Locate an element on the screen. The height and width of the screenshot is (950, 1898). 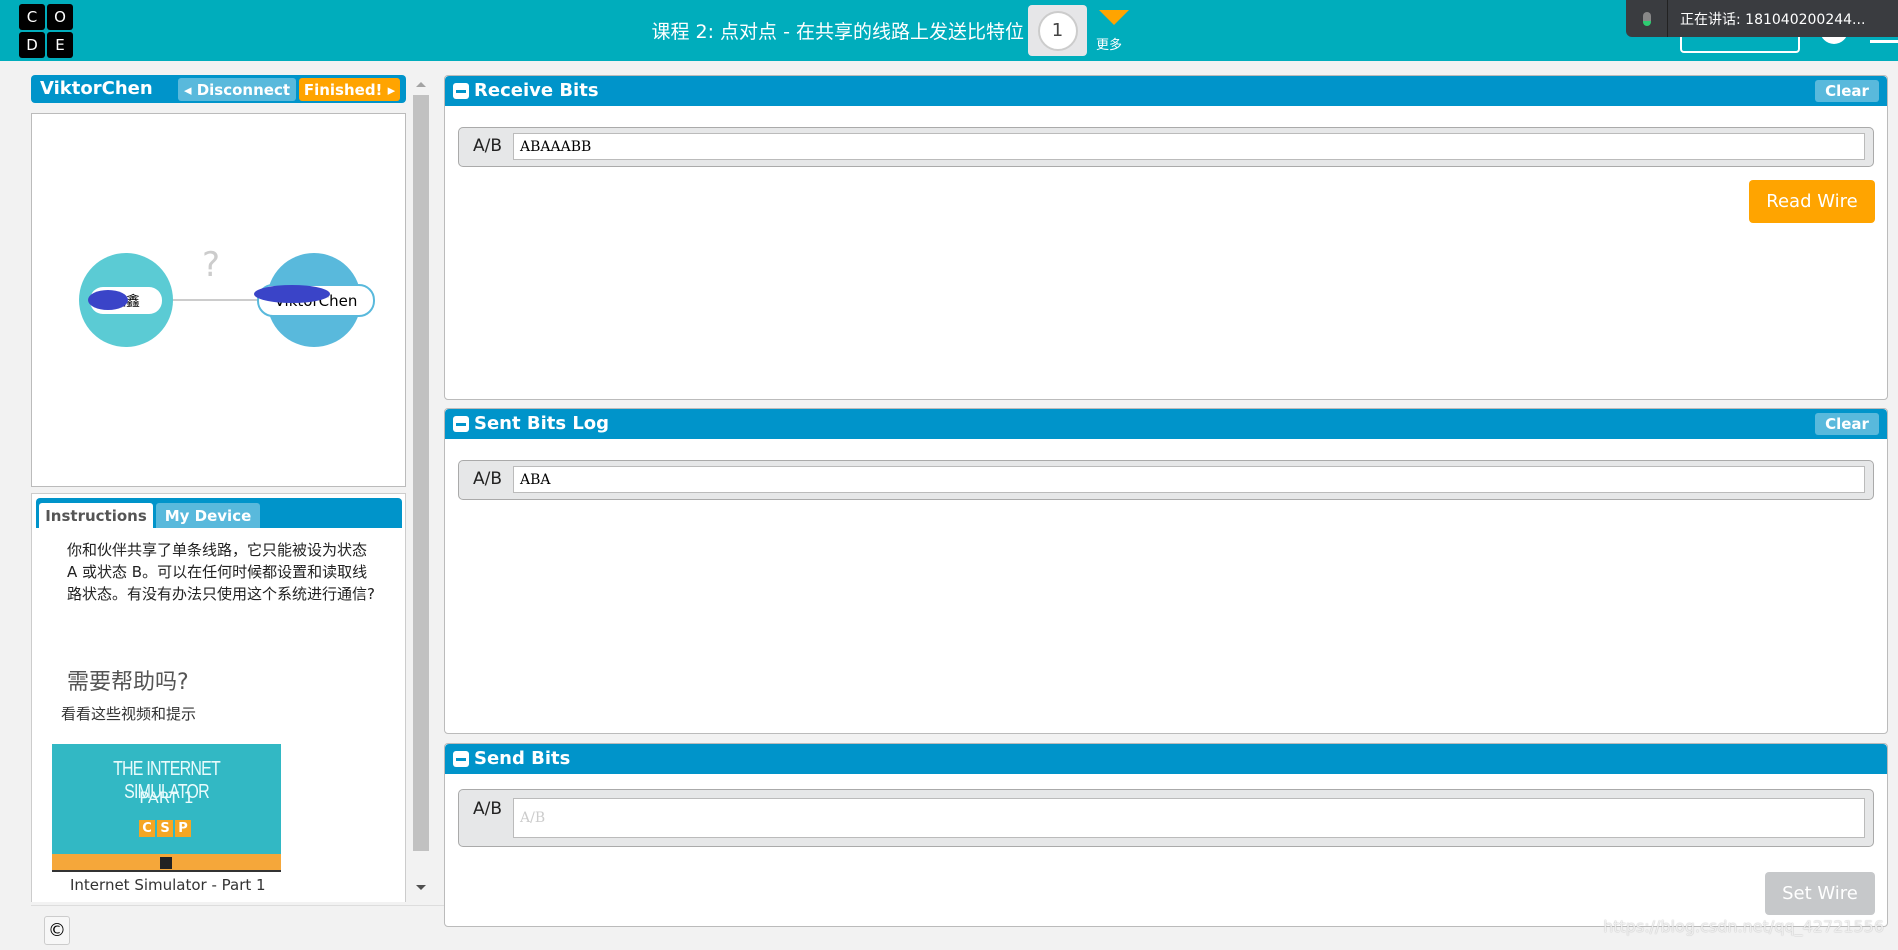
panel-header: Receive Bits Clear is located at coordinates (1166, 91).